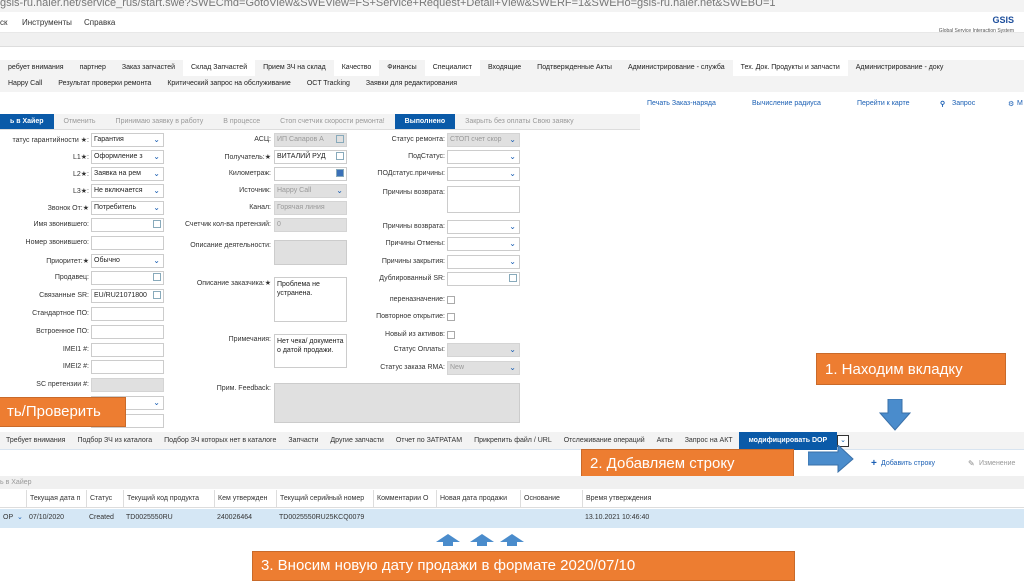  Describe the element at coordinates (25, 84) in the screenshot. I see `tab-item: Happy Call` at that location.